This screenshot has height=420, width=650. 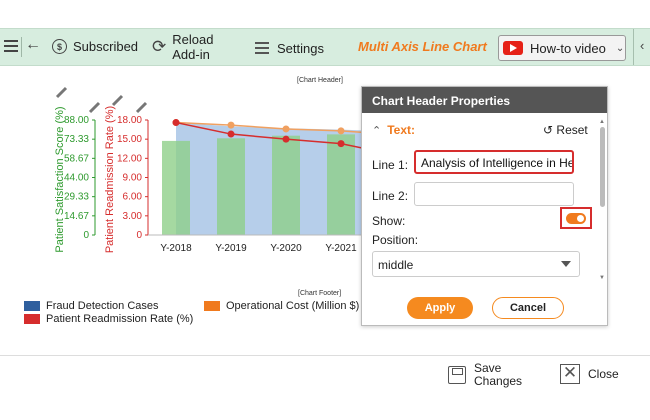 What do you see at coordinates (494, 162) in the screenshot?
I see `line1-input: Analysis of Intelligence in Heal` at bounding box center [494, 162].